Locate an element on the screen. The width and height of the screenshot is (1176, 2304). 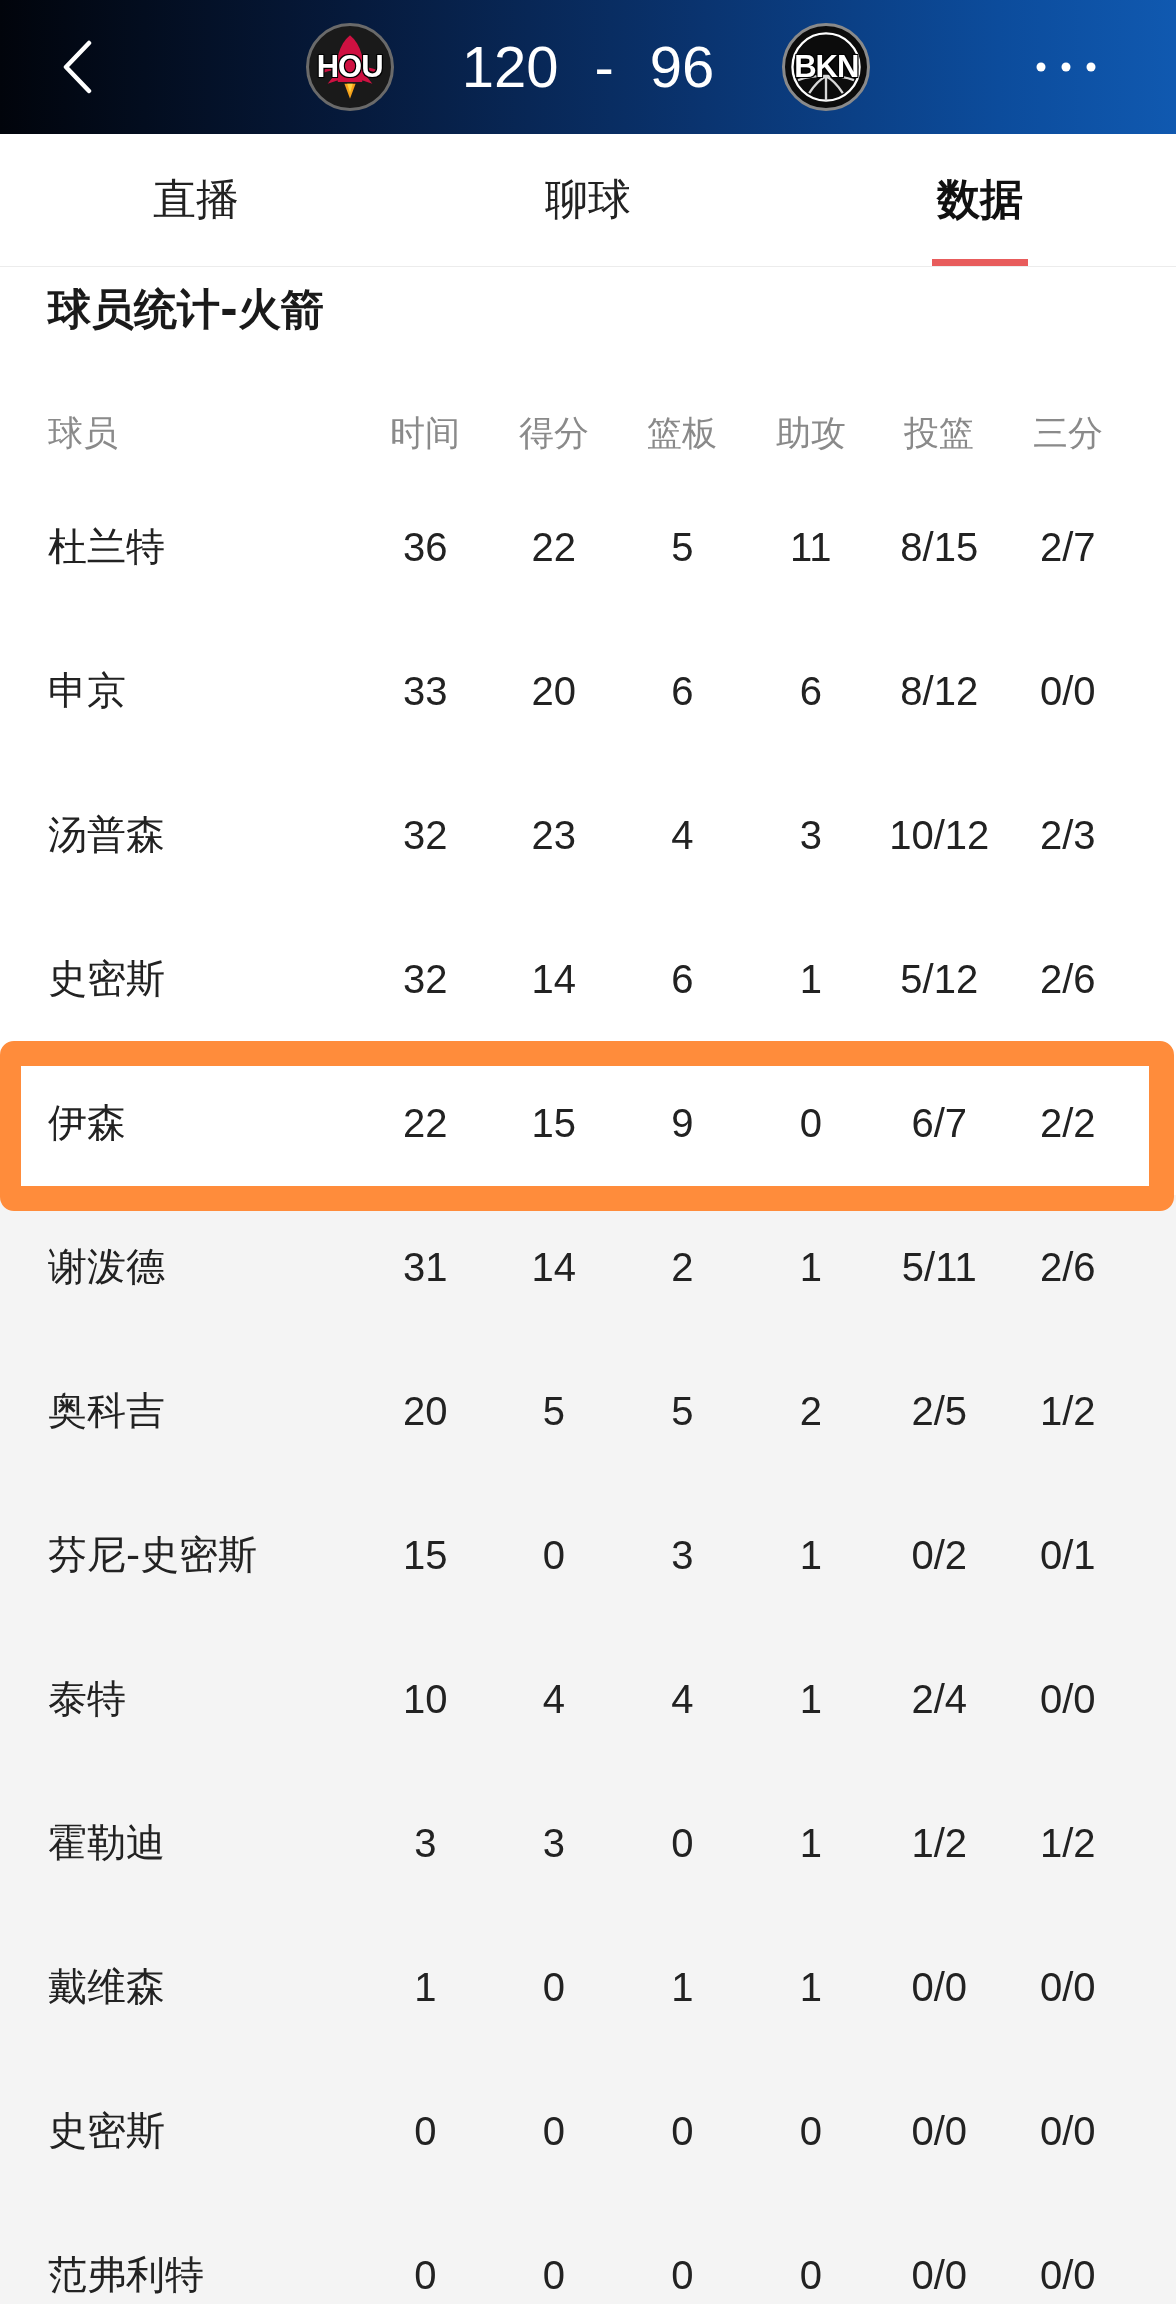
table-cell-text: 2/7 is located at coordinates (1067, 547).